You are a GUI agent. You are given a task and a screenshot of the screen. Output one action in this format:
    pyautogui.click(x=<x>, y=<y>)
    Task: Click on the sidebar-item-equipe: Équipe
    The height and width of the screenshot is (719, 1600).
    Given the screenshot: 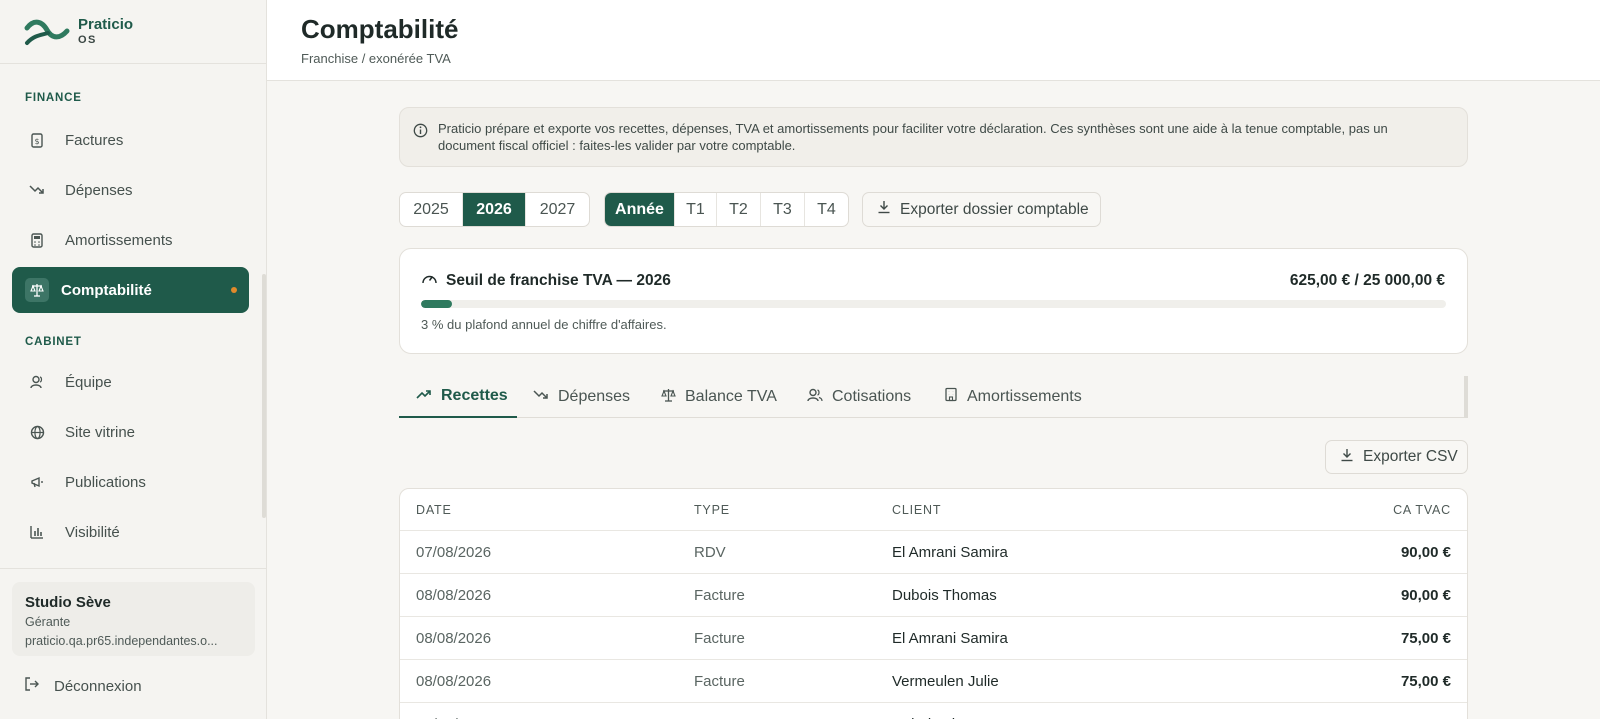 What is the action you would take?
    pyautogui.click(x=130, y=382)
    